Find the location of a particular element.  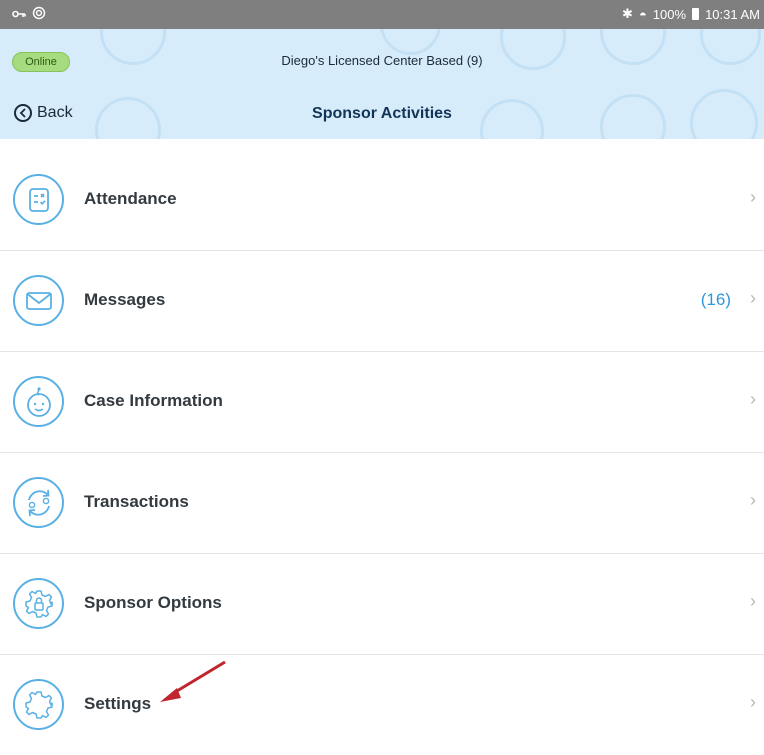

menu-item-label: Sponsor Options is located at coordinates (153, 602).